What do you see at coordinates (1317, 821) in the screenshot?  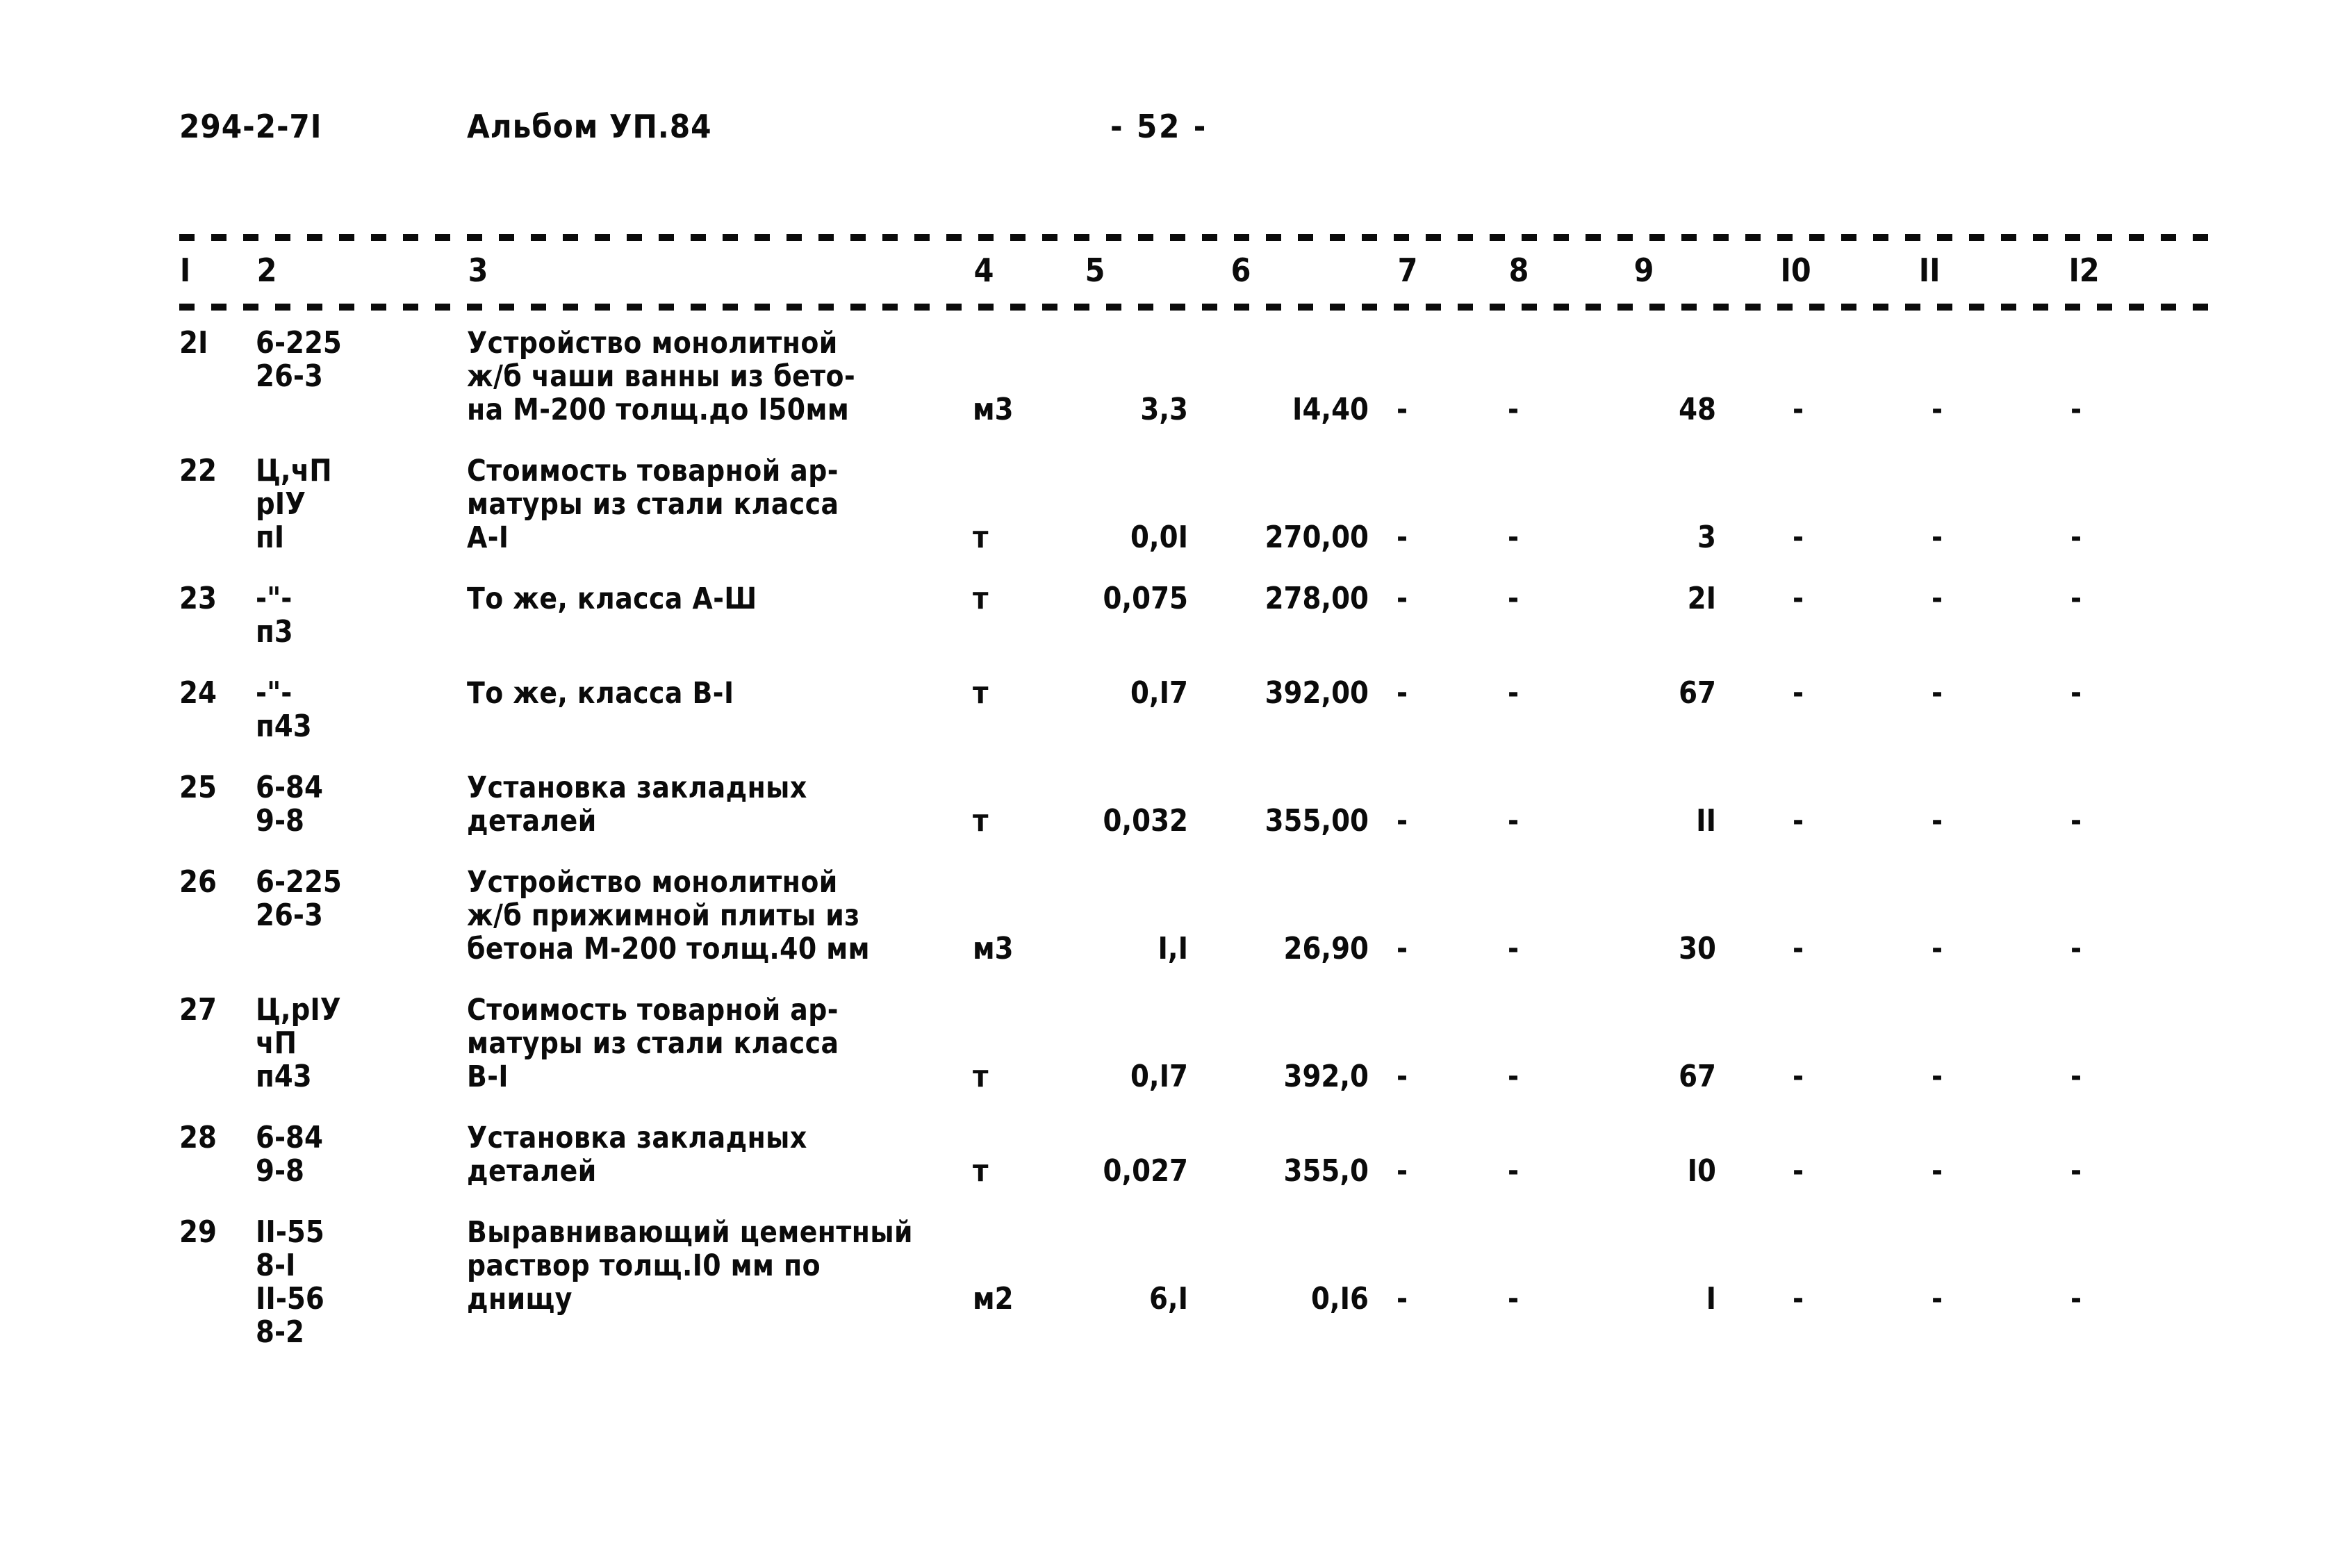 I see `row-price-cell: 355,00` at bounding box center [1317, 821].